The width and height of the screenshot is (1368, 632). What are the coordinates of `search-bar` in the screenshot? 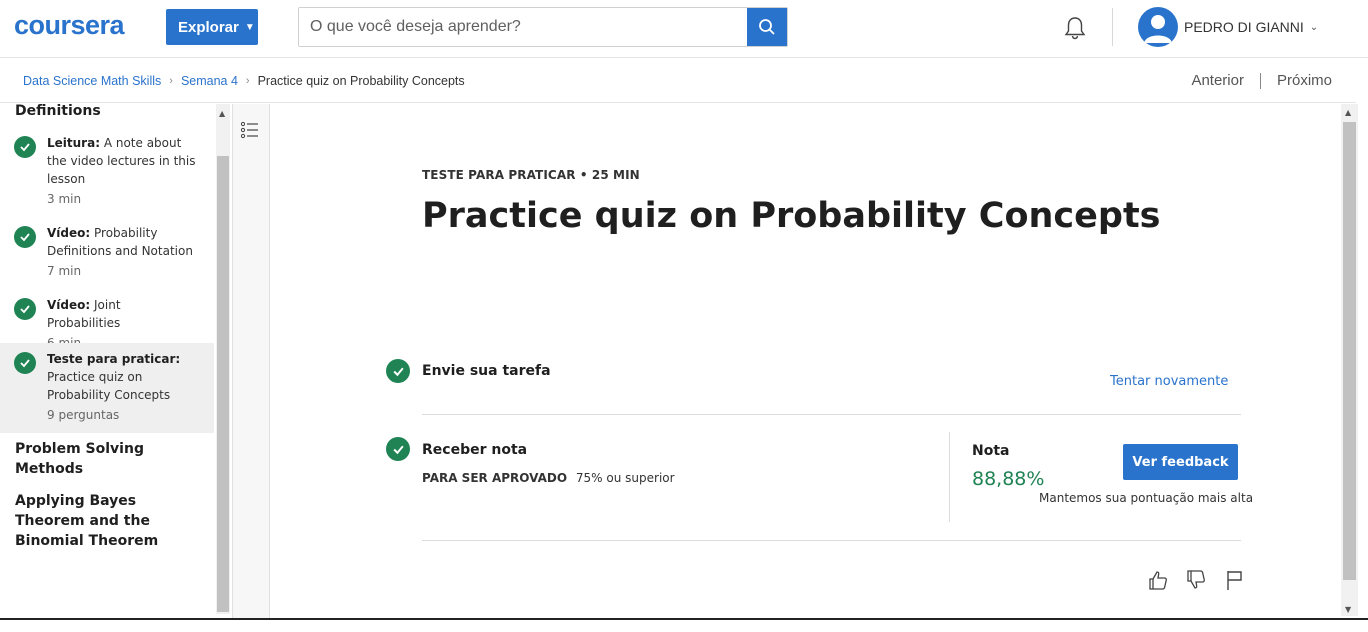 It's located at (543, 27).